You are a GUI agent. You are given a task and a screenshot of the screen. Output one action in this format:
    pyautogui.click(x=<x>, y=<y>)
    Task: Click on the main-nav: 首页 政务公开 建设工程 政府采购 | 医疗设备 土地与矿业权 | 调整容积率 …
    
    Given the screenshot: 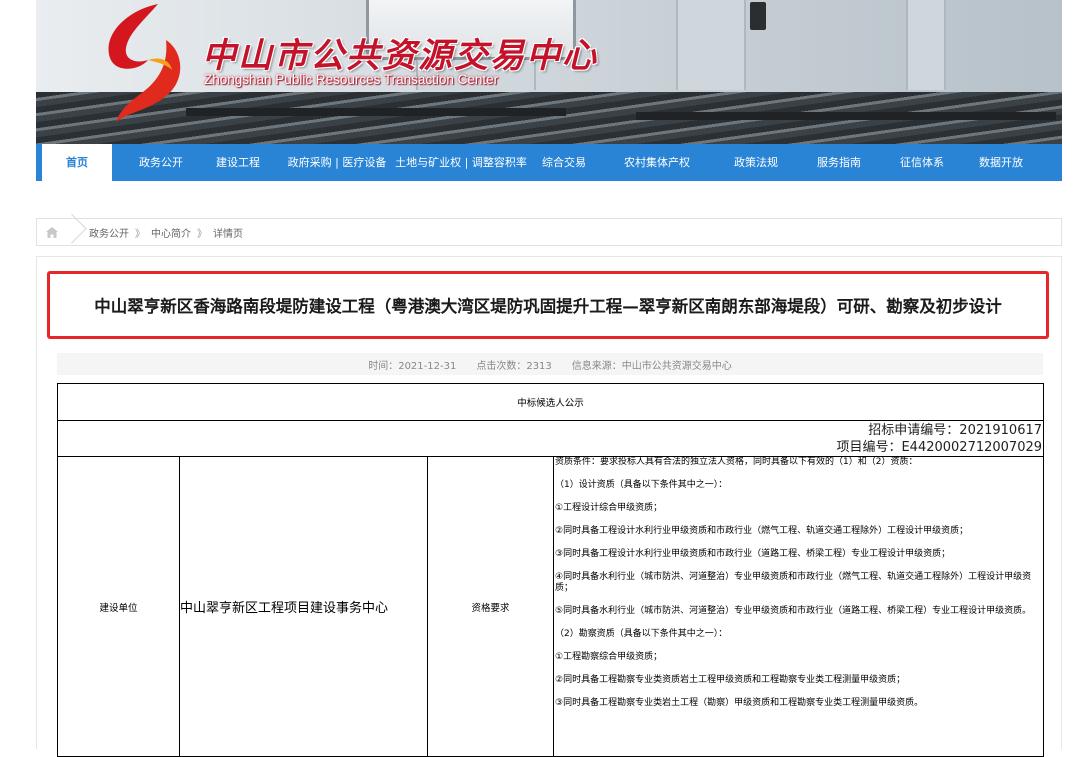 What is the action you would take?
    pyautogui.click(x=549, y=162)
    